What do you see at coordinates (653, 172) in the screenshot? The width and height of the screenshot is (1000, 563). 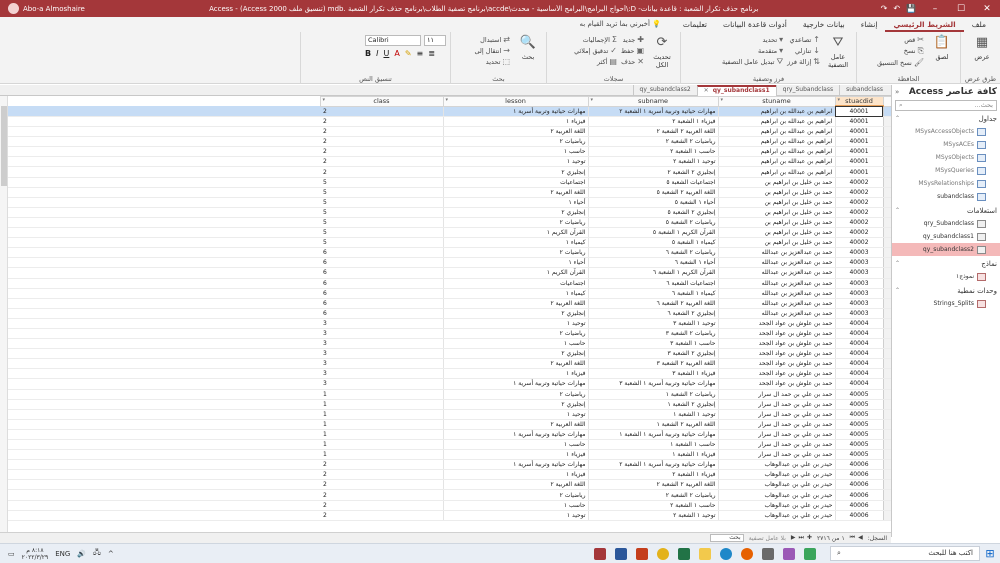 I see `cell-subname: إنجليزي ٢ الشعبة ٢` at bounding box center [653, 172].